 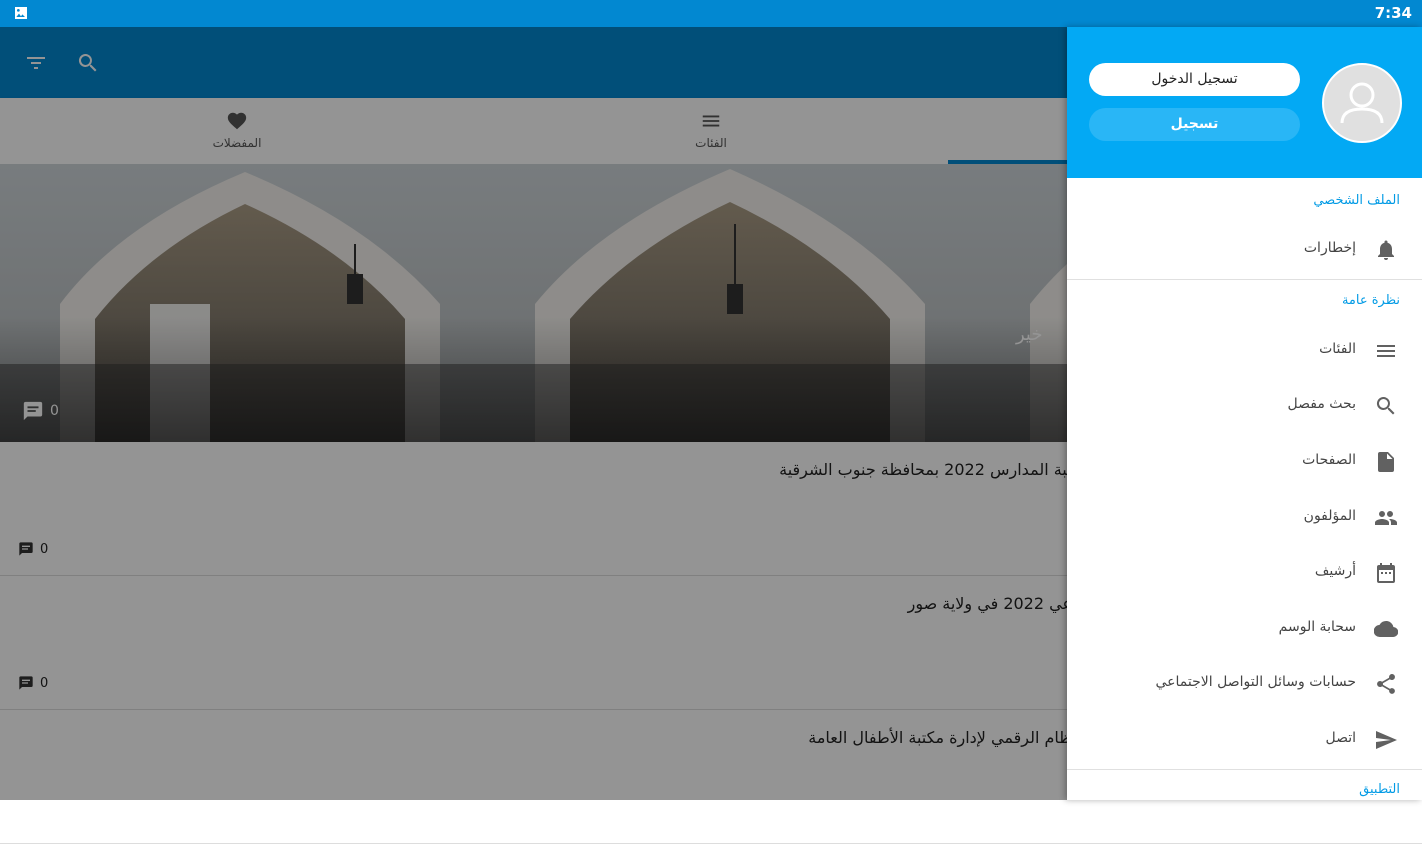 I want to click on drawer-item-advanced-search: بحث مفصل, so click(x=1244, y=406).